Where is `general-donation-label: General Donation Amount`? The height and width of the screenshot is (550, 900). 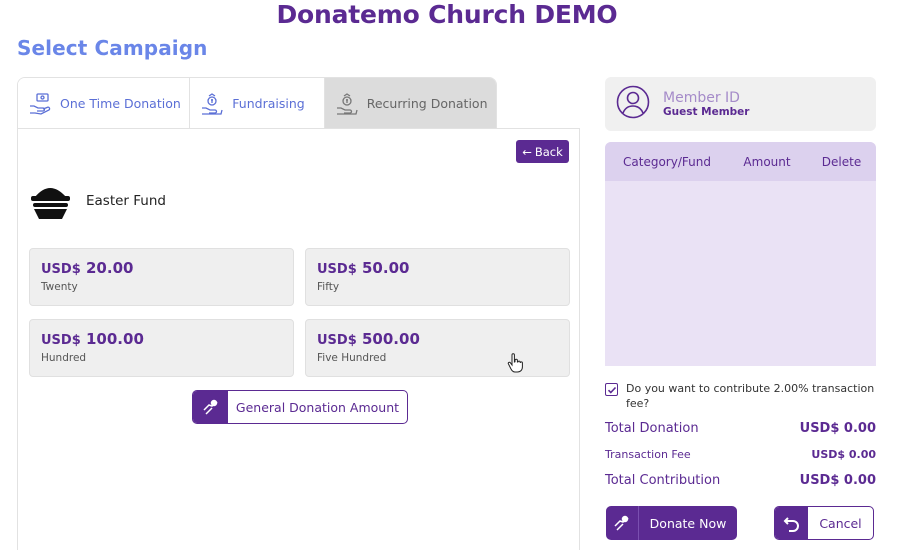 general-donation-label: General Donation Amount is located at coordinates (317, 407).